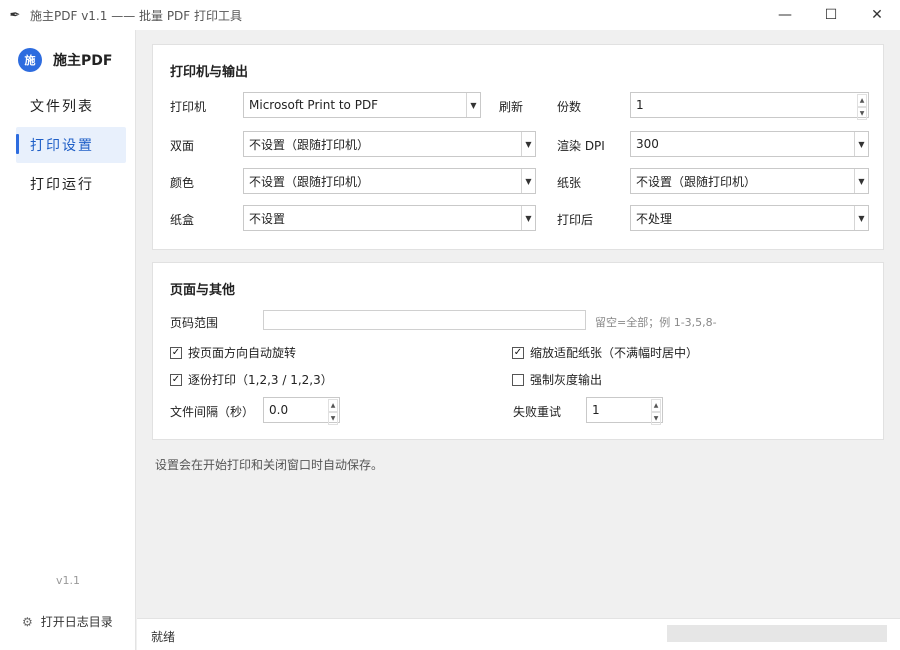  What do you see at coordinates (785, 15) in the screenshot?
I see `minimize-button: —` at bounding box center [785, 15].